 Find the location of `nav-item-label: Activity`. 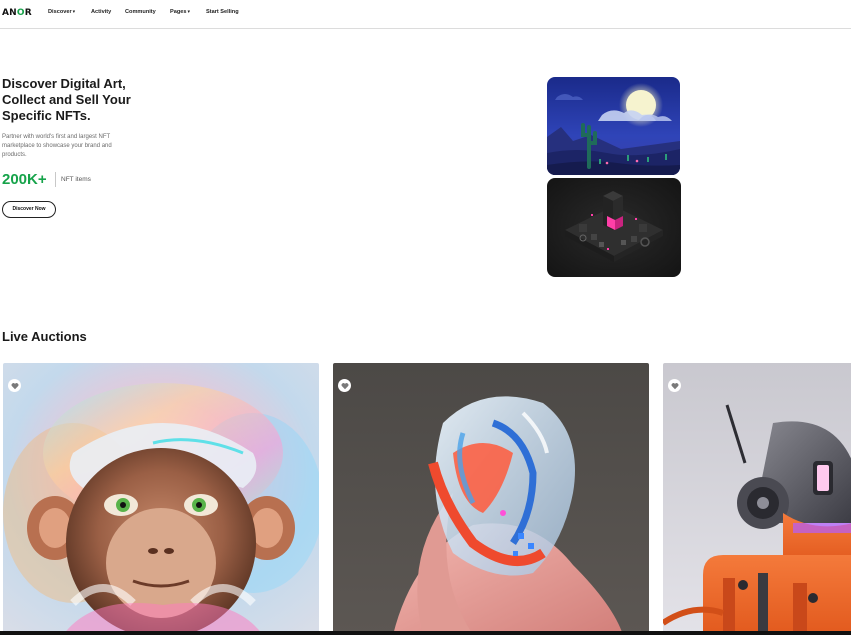

nav-item-label: Activity is located at coordinates (101, 12).